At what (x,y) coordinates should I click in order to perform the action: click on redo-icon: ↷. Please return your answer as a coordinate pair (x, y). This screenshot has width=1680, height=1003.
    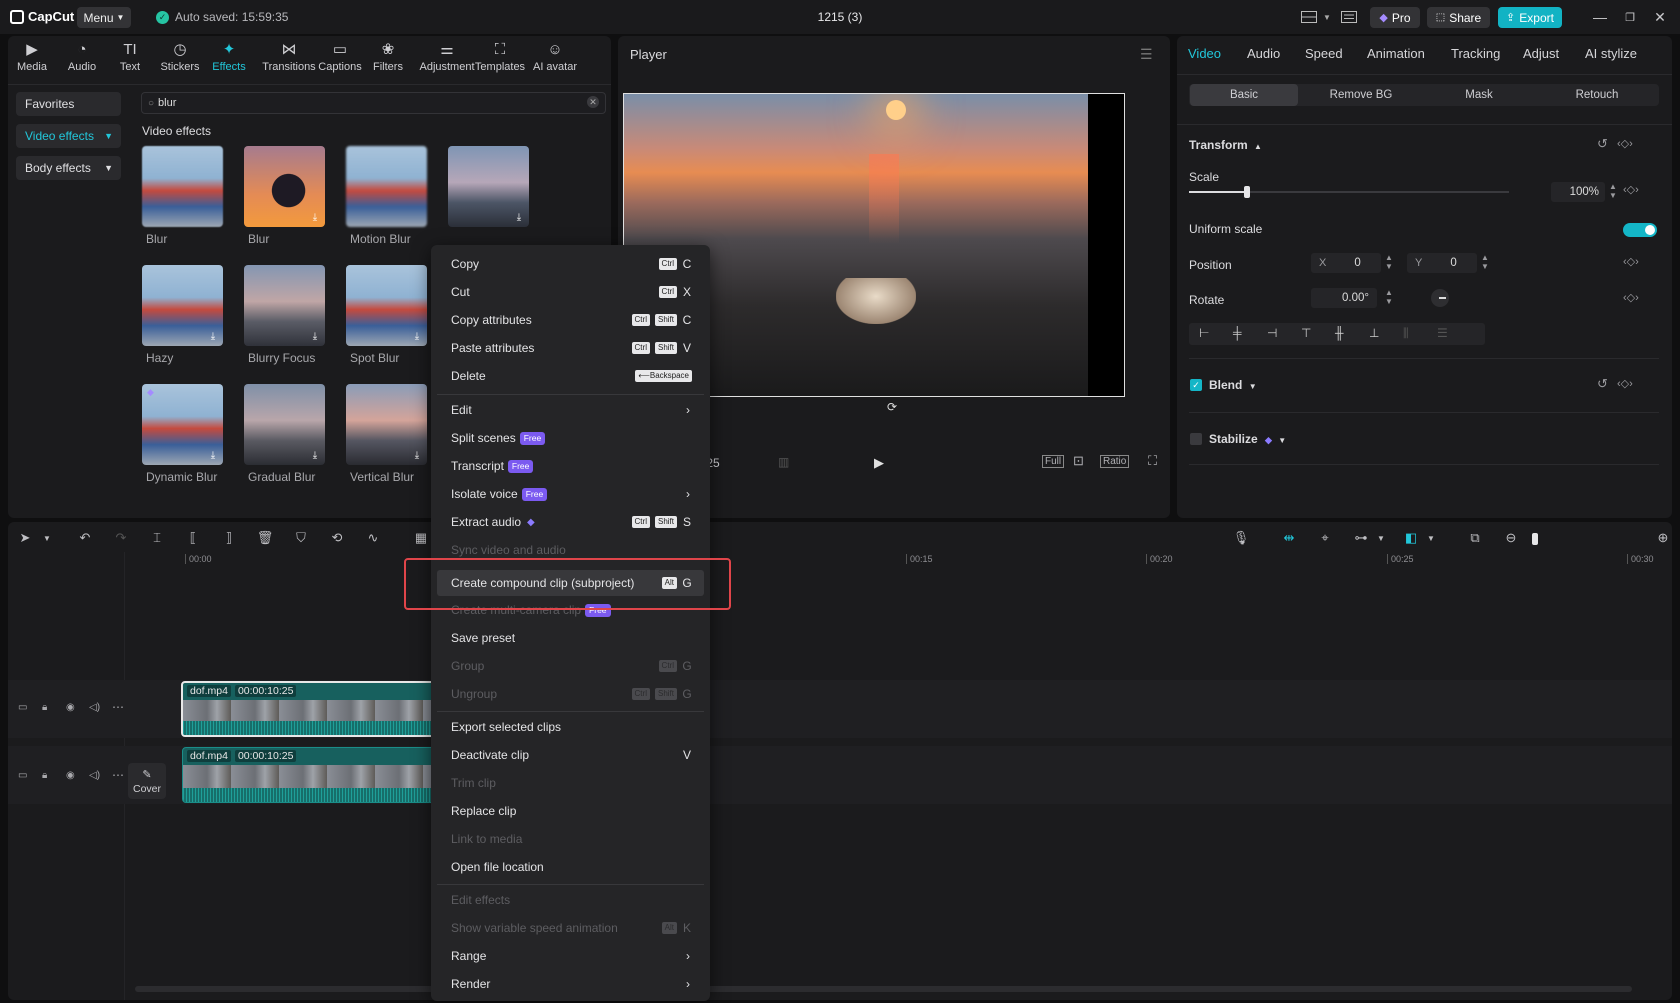
    Looking at the image, I should click on (121, 538).